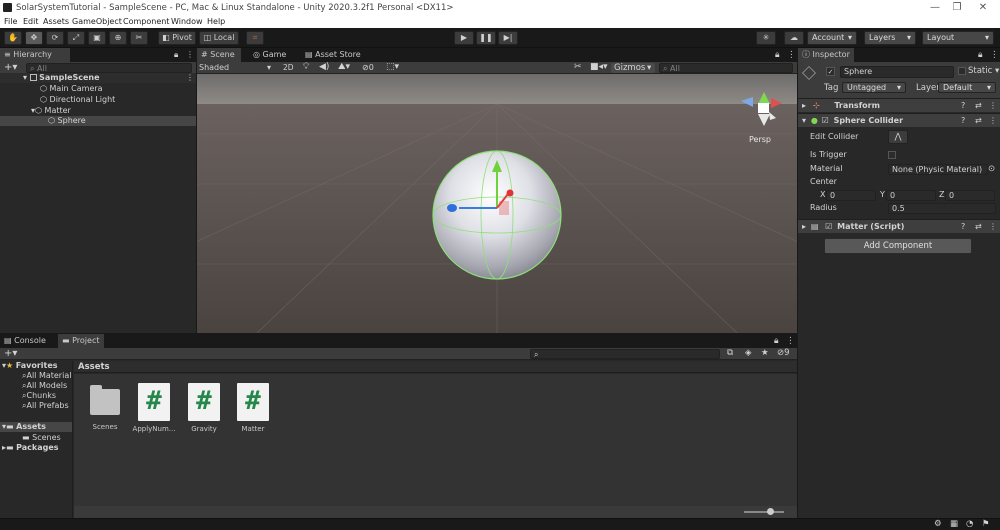 The height and width of the screenshot is (530, 1000). What do you see at coordinates (31, 21) in the screenshot?
I see `menu-edit: Edit` at bounding box center [31, 21].